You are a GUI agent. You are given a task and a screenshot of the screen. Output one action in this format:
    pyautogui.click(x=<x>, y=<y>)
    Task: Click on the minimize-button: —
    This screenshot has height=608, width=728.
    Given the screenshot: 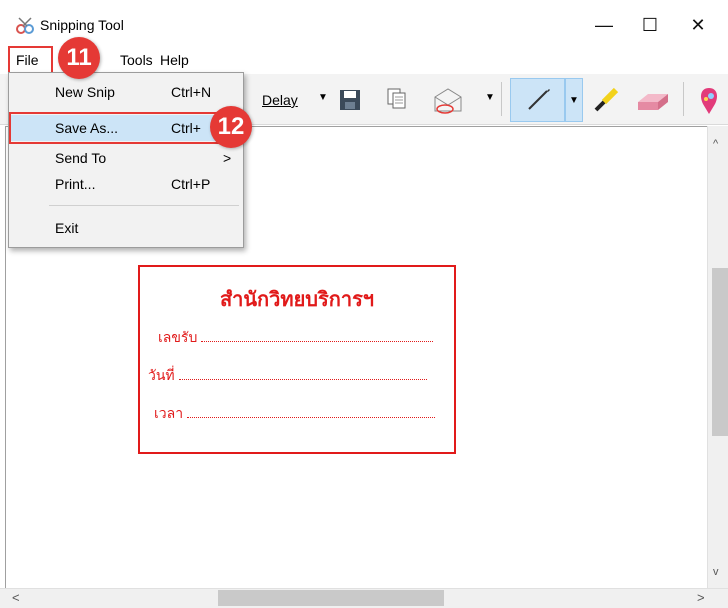 What is the action you would take?
    pyautogui.click(x=604, y=25)
    